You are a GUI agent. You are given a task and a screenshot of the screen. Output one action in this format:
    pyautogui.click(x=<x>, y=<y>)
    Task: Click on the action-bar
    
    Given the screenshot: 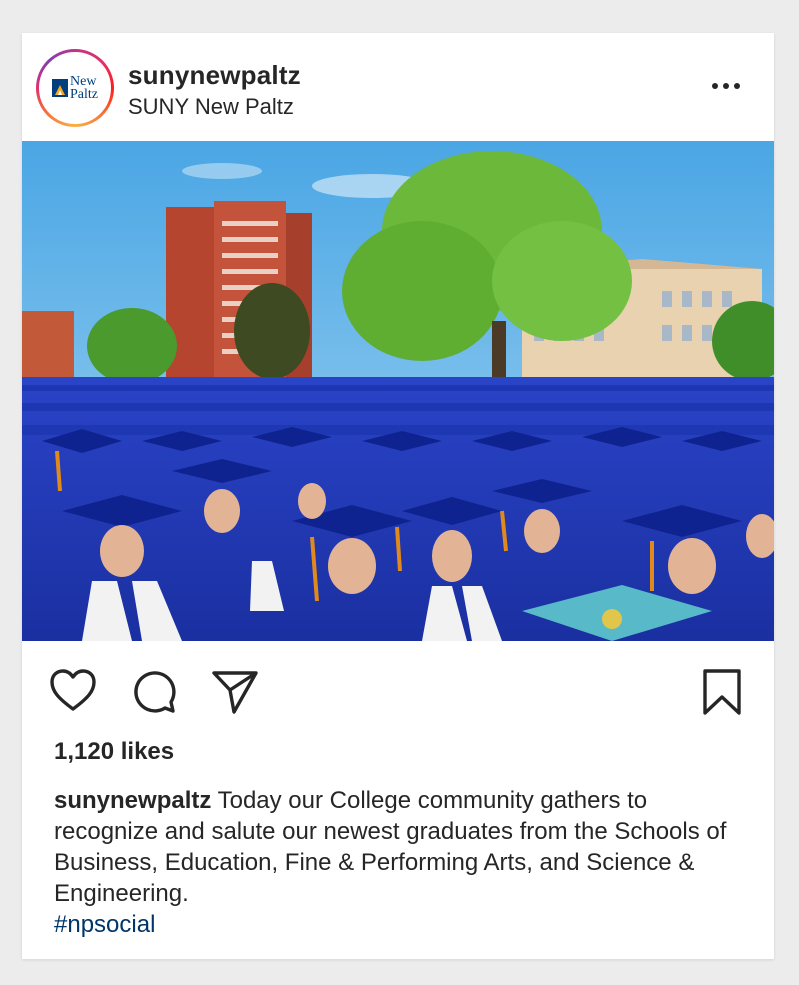 What is the action you would take?
    pyautogui.click(x=398, y=693)
    